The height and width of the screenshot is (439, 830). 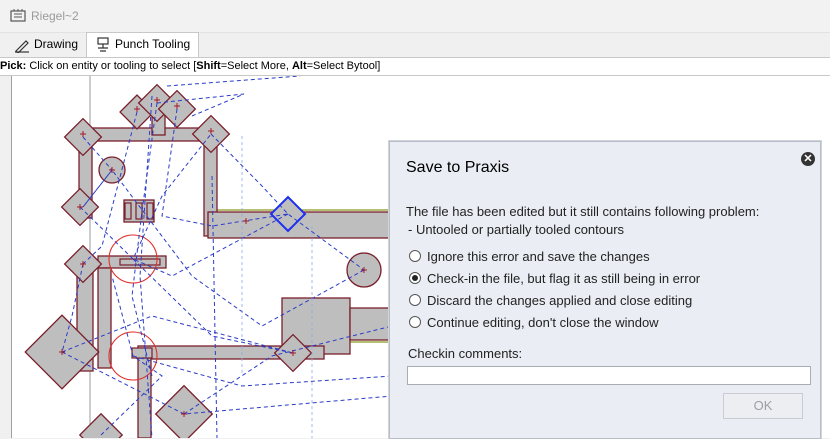 What do you see at coordinates (609, 375) in the screenshot?
I see `checkin-comments-input` at bounding box center [609, 375].